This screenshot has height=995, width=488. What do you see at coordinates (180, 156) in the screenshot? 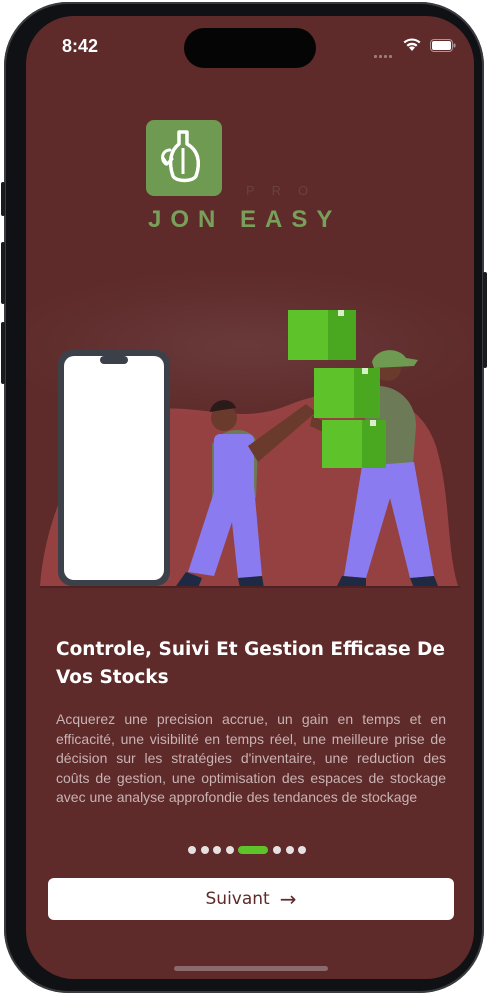
I see `bottle-refresh-icon` at bounding box center [180, 156].